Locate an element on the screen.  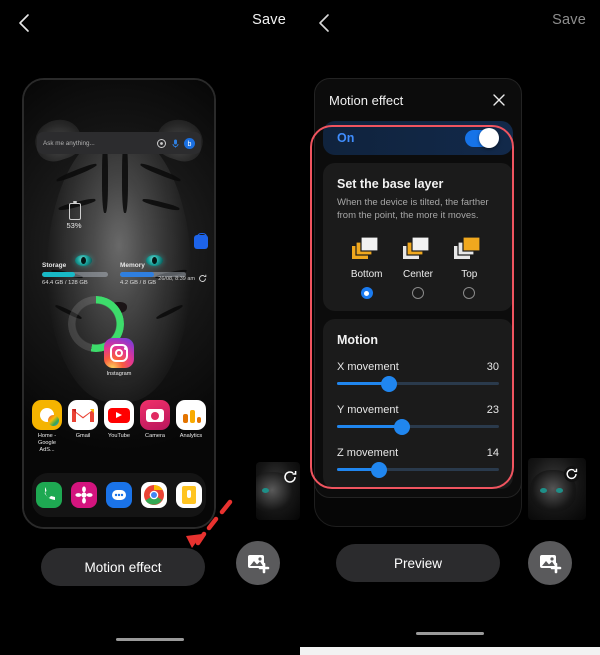
chrome-icon is located at coordinates (153, 495).